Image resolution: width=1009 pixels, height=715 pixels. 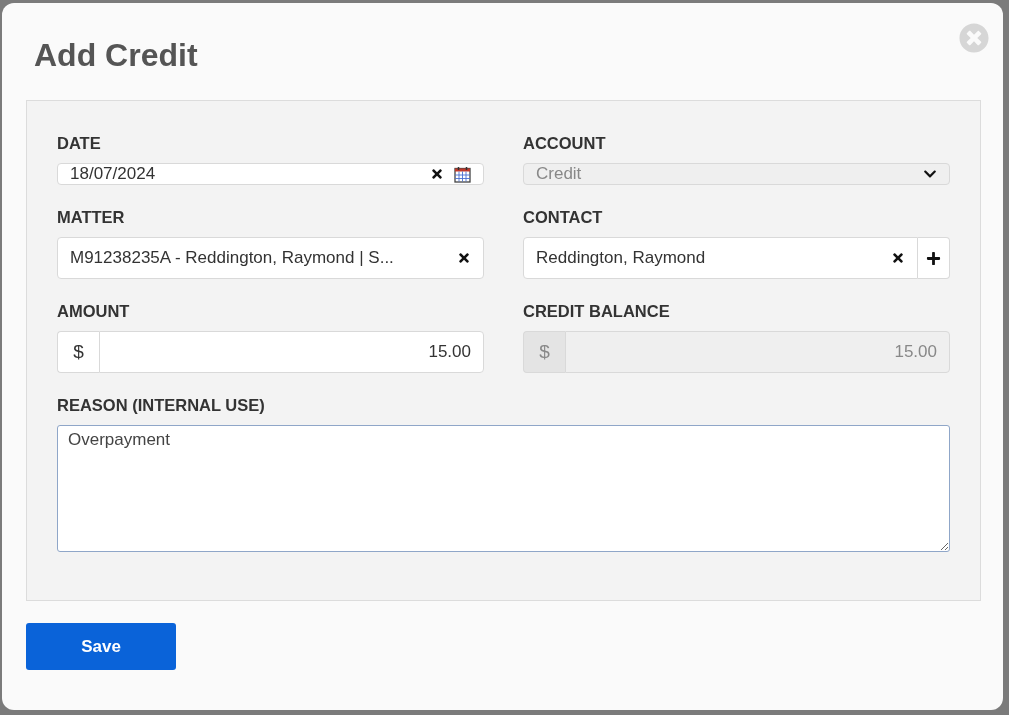 I want to click on date-field: 18/07/2024, so click(x=270, y=174).